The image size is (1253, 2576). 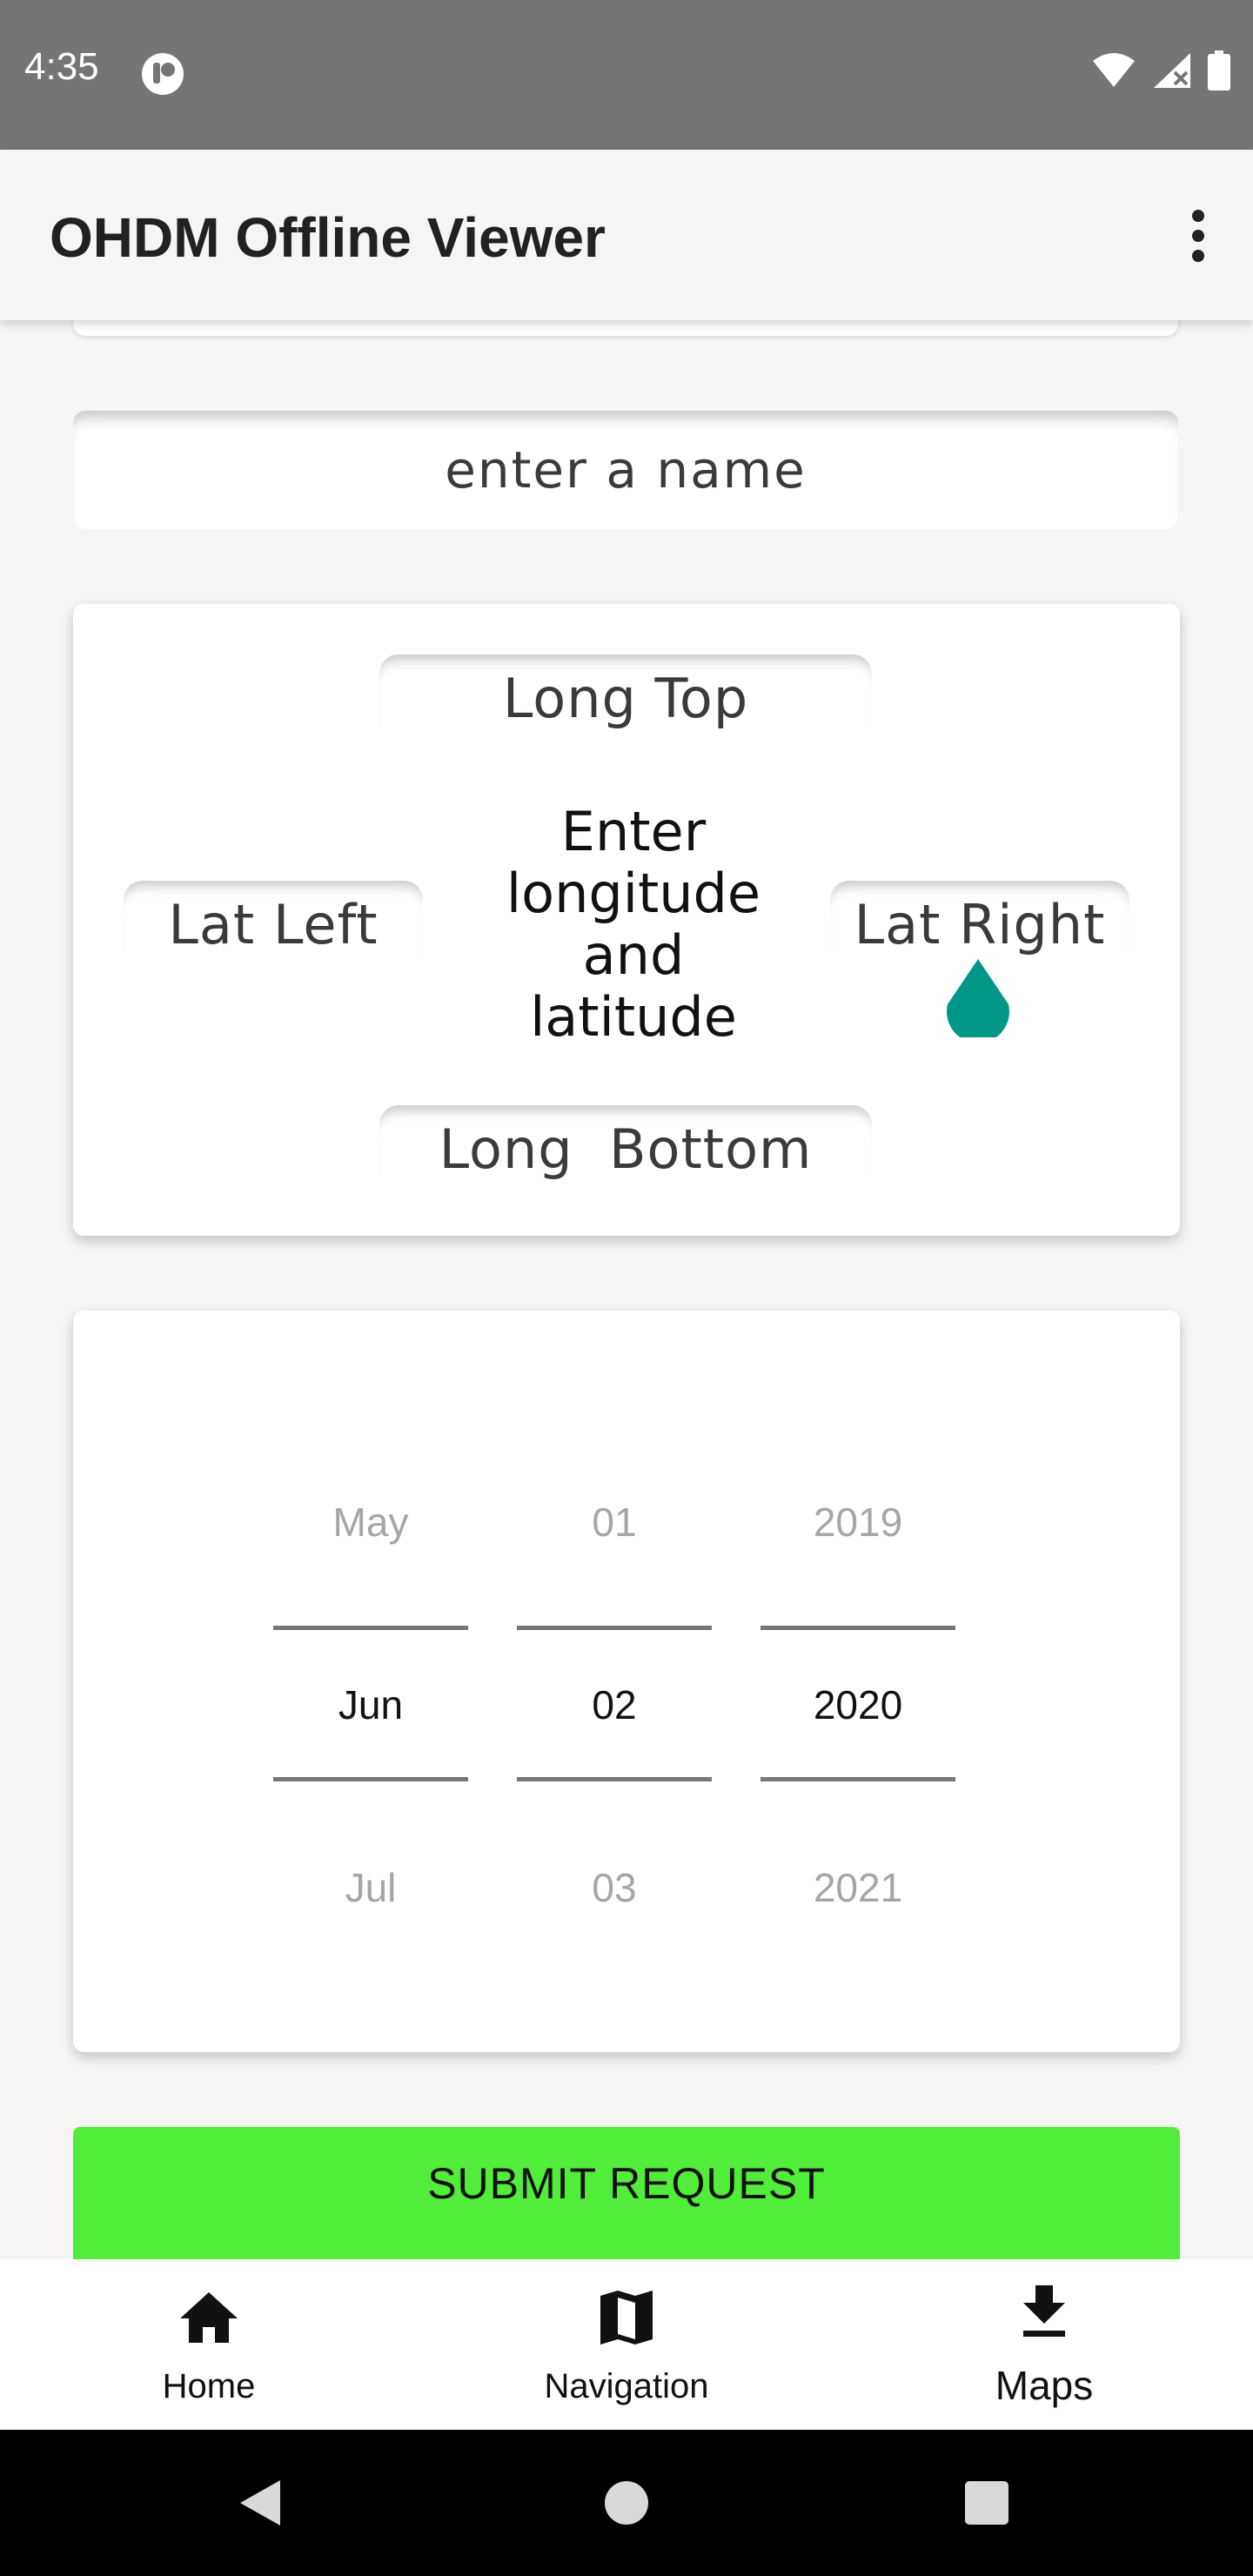 I want to click on bottom-navigation: Home Navigation Maps, so click(x=626, y=2344).